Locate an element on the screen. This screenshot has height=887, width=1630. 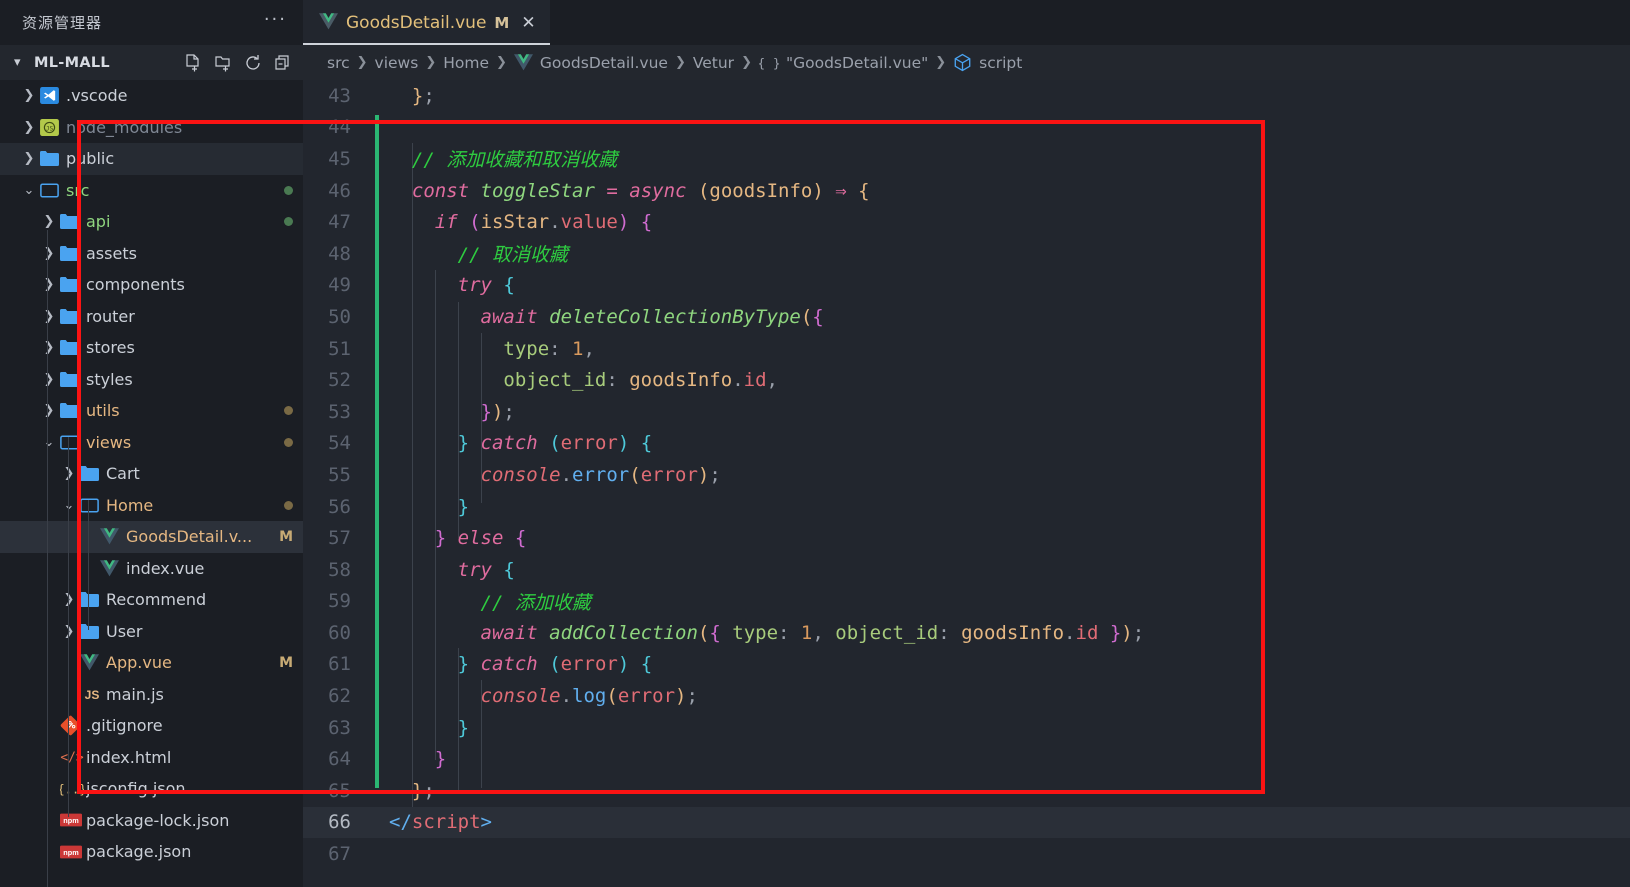
breadcrumb-item-goodsdetailvue: "GoodsDetail.vue" is located at coordinates (857, 63).